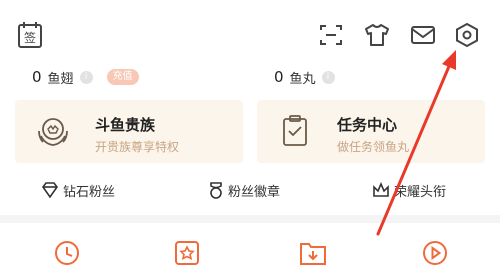  What do you see at coordinates (250, 251) in the screenshot?
I see `bottom-shortcut-row` at bounding box center [250, 251].